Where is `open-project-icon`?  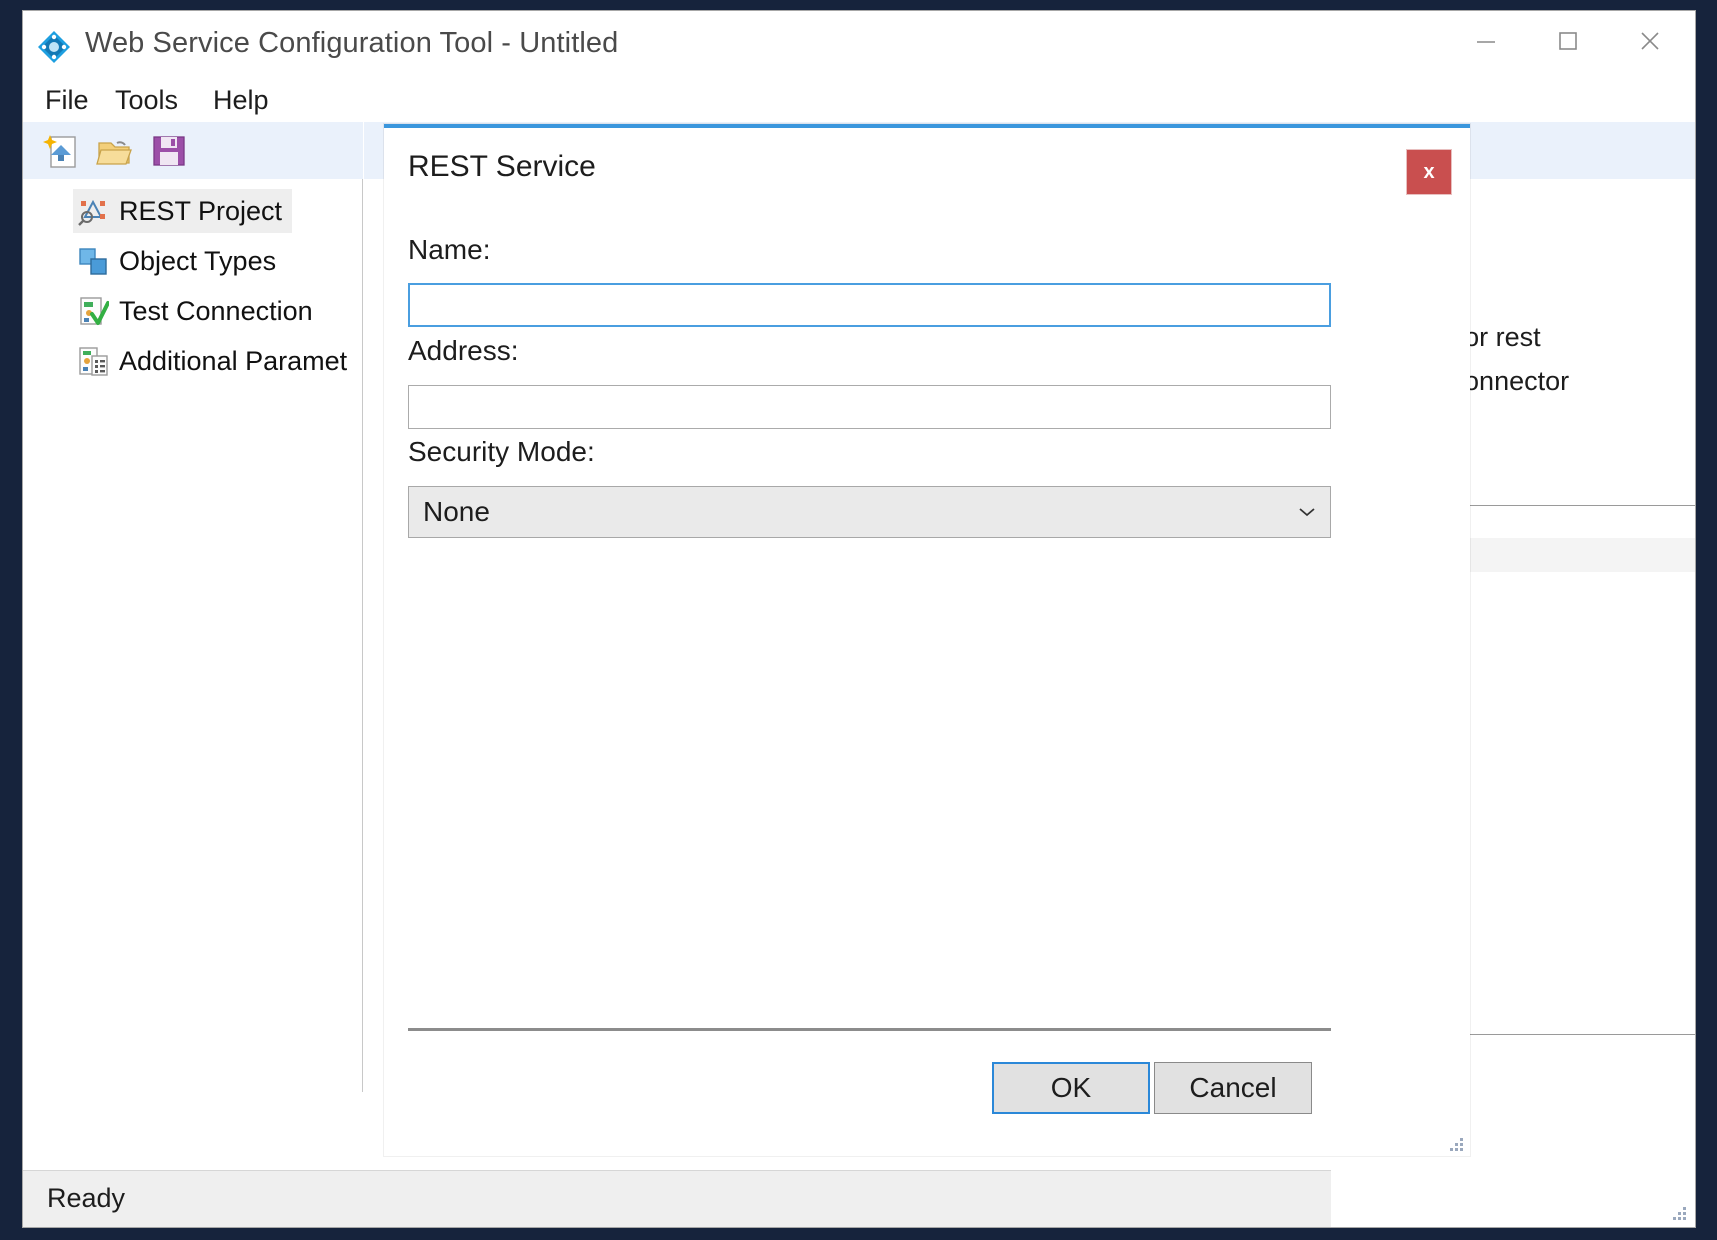
open-project-icon is located at coordinates (114, 153).